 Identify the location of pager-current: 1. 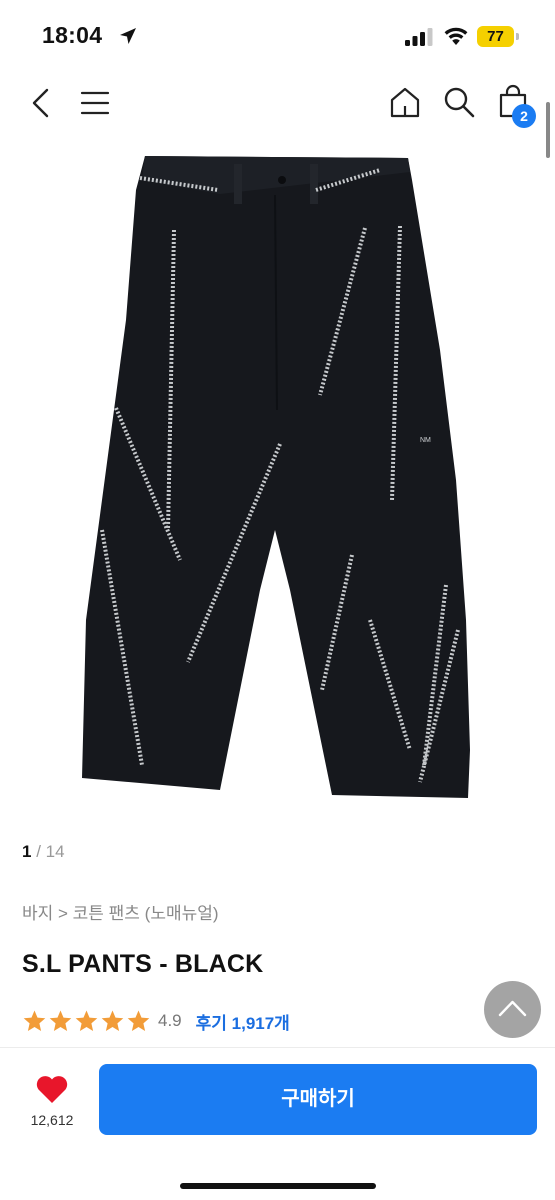
(27, 851).